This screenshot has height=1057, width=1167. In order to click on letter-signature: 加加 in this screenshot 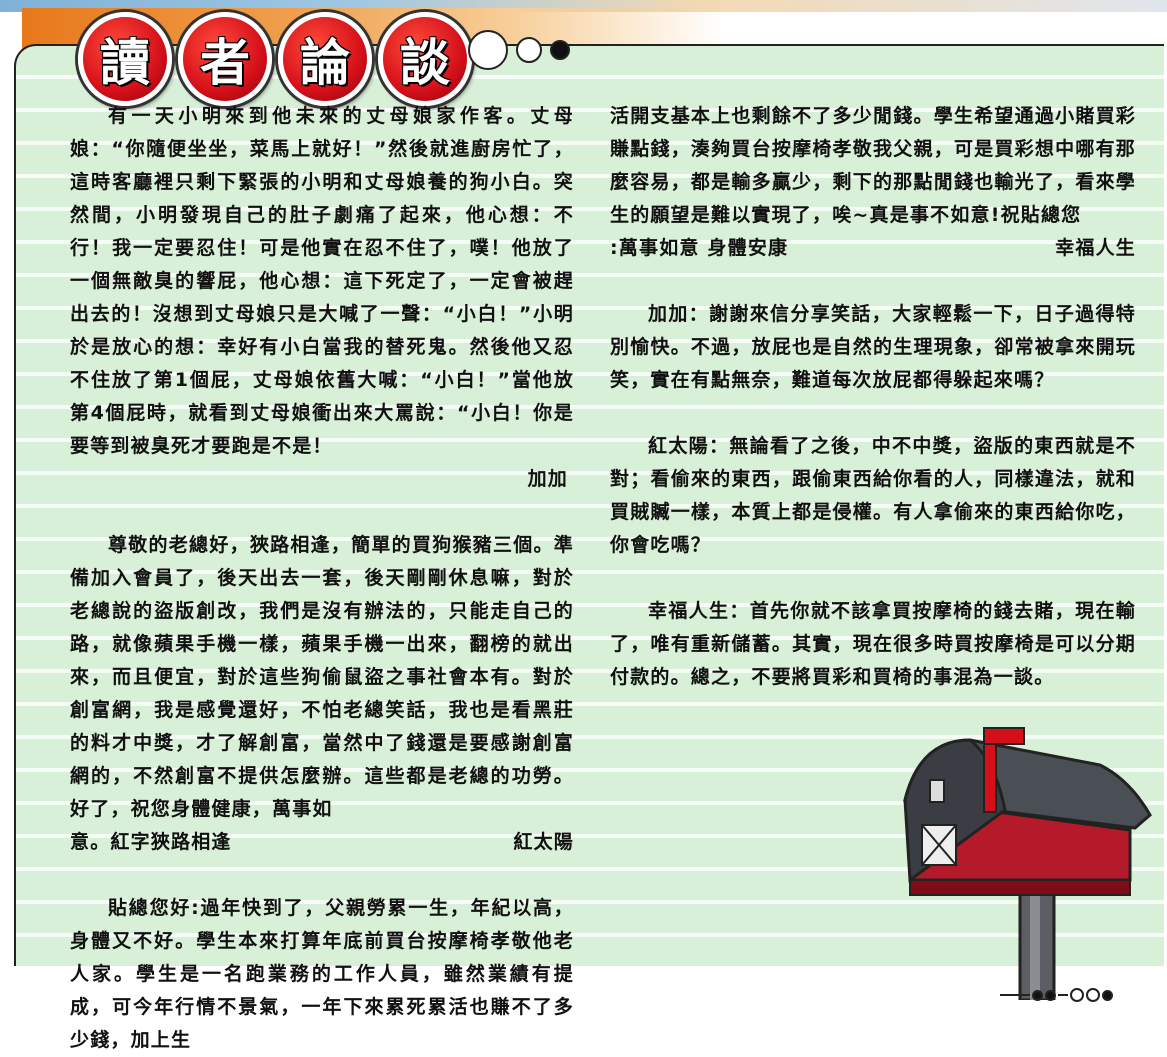, I will do `click(547, 479)`.